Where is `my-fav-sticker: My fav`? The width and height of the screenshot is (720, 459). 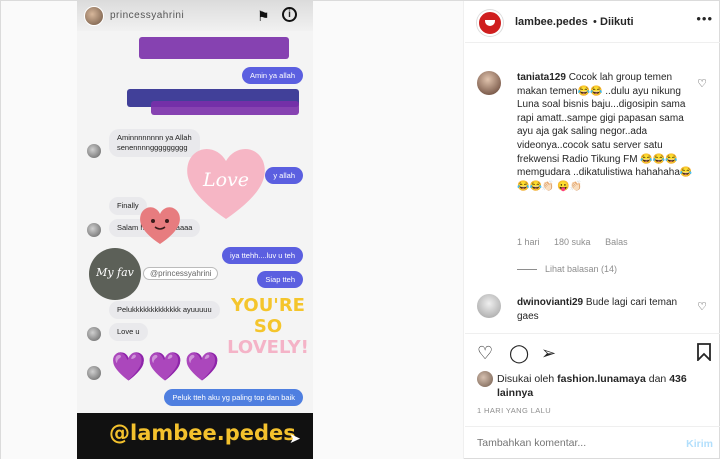 my-fav-sticker: My fav is located at coordinates (115, 274).